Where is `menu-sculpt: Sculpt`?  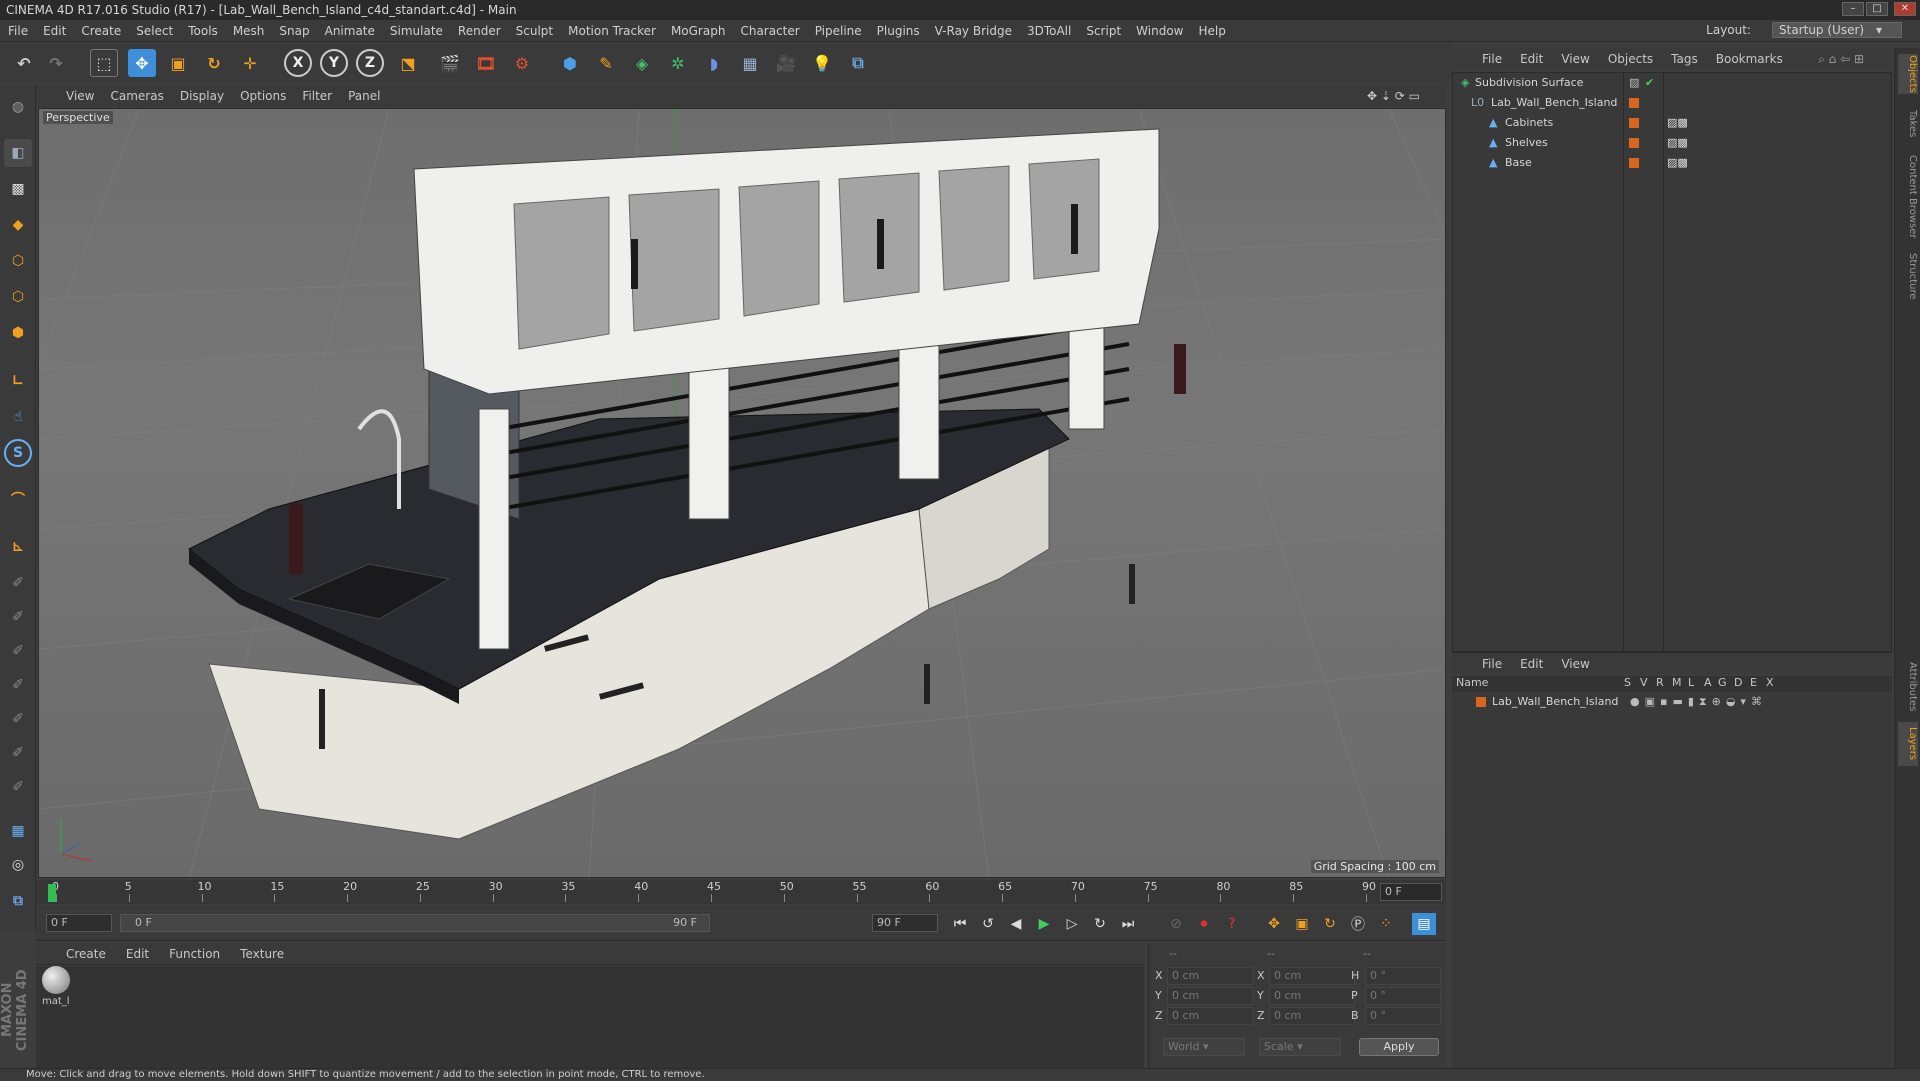 menu-sculpt: Sculpt is located at coordinates (534, 31).